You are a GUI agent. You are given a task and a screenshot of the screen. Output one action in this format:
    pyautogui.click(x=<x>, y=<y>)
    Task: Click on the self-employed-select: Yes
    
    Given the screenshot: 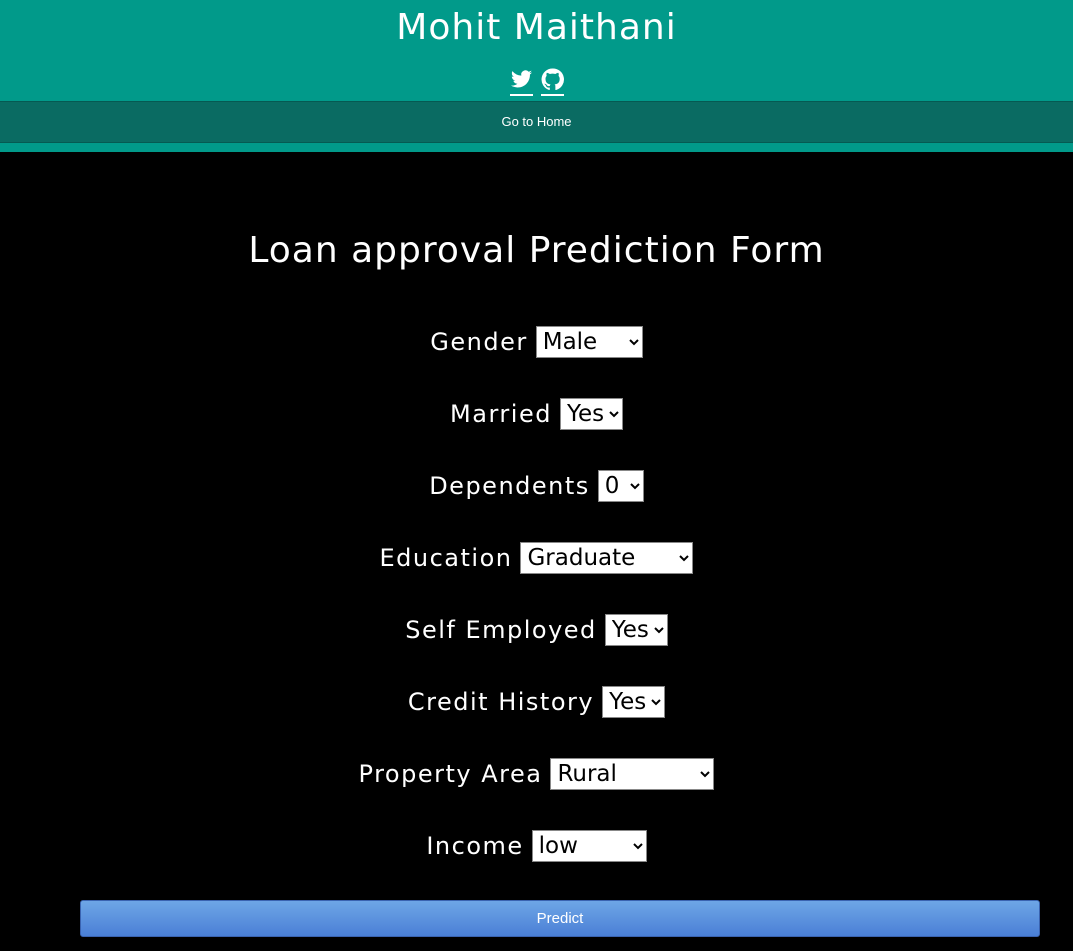 What is the action you would take?
    pyautogui.click(x=636, y=630)
    